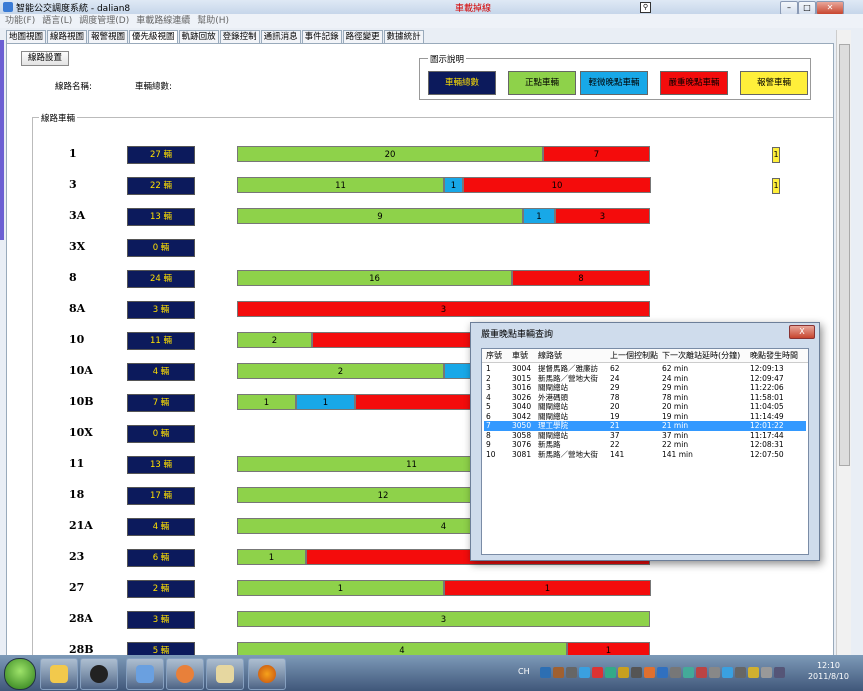 The width and height of the screenshot is (863, 691). Describe the element at coordinates (596, 154) in the screenshot. I see `bar-segment-red: 7` at that location.